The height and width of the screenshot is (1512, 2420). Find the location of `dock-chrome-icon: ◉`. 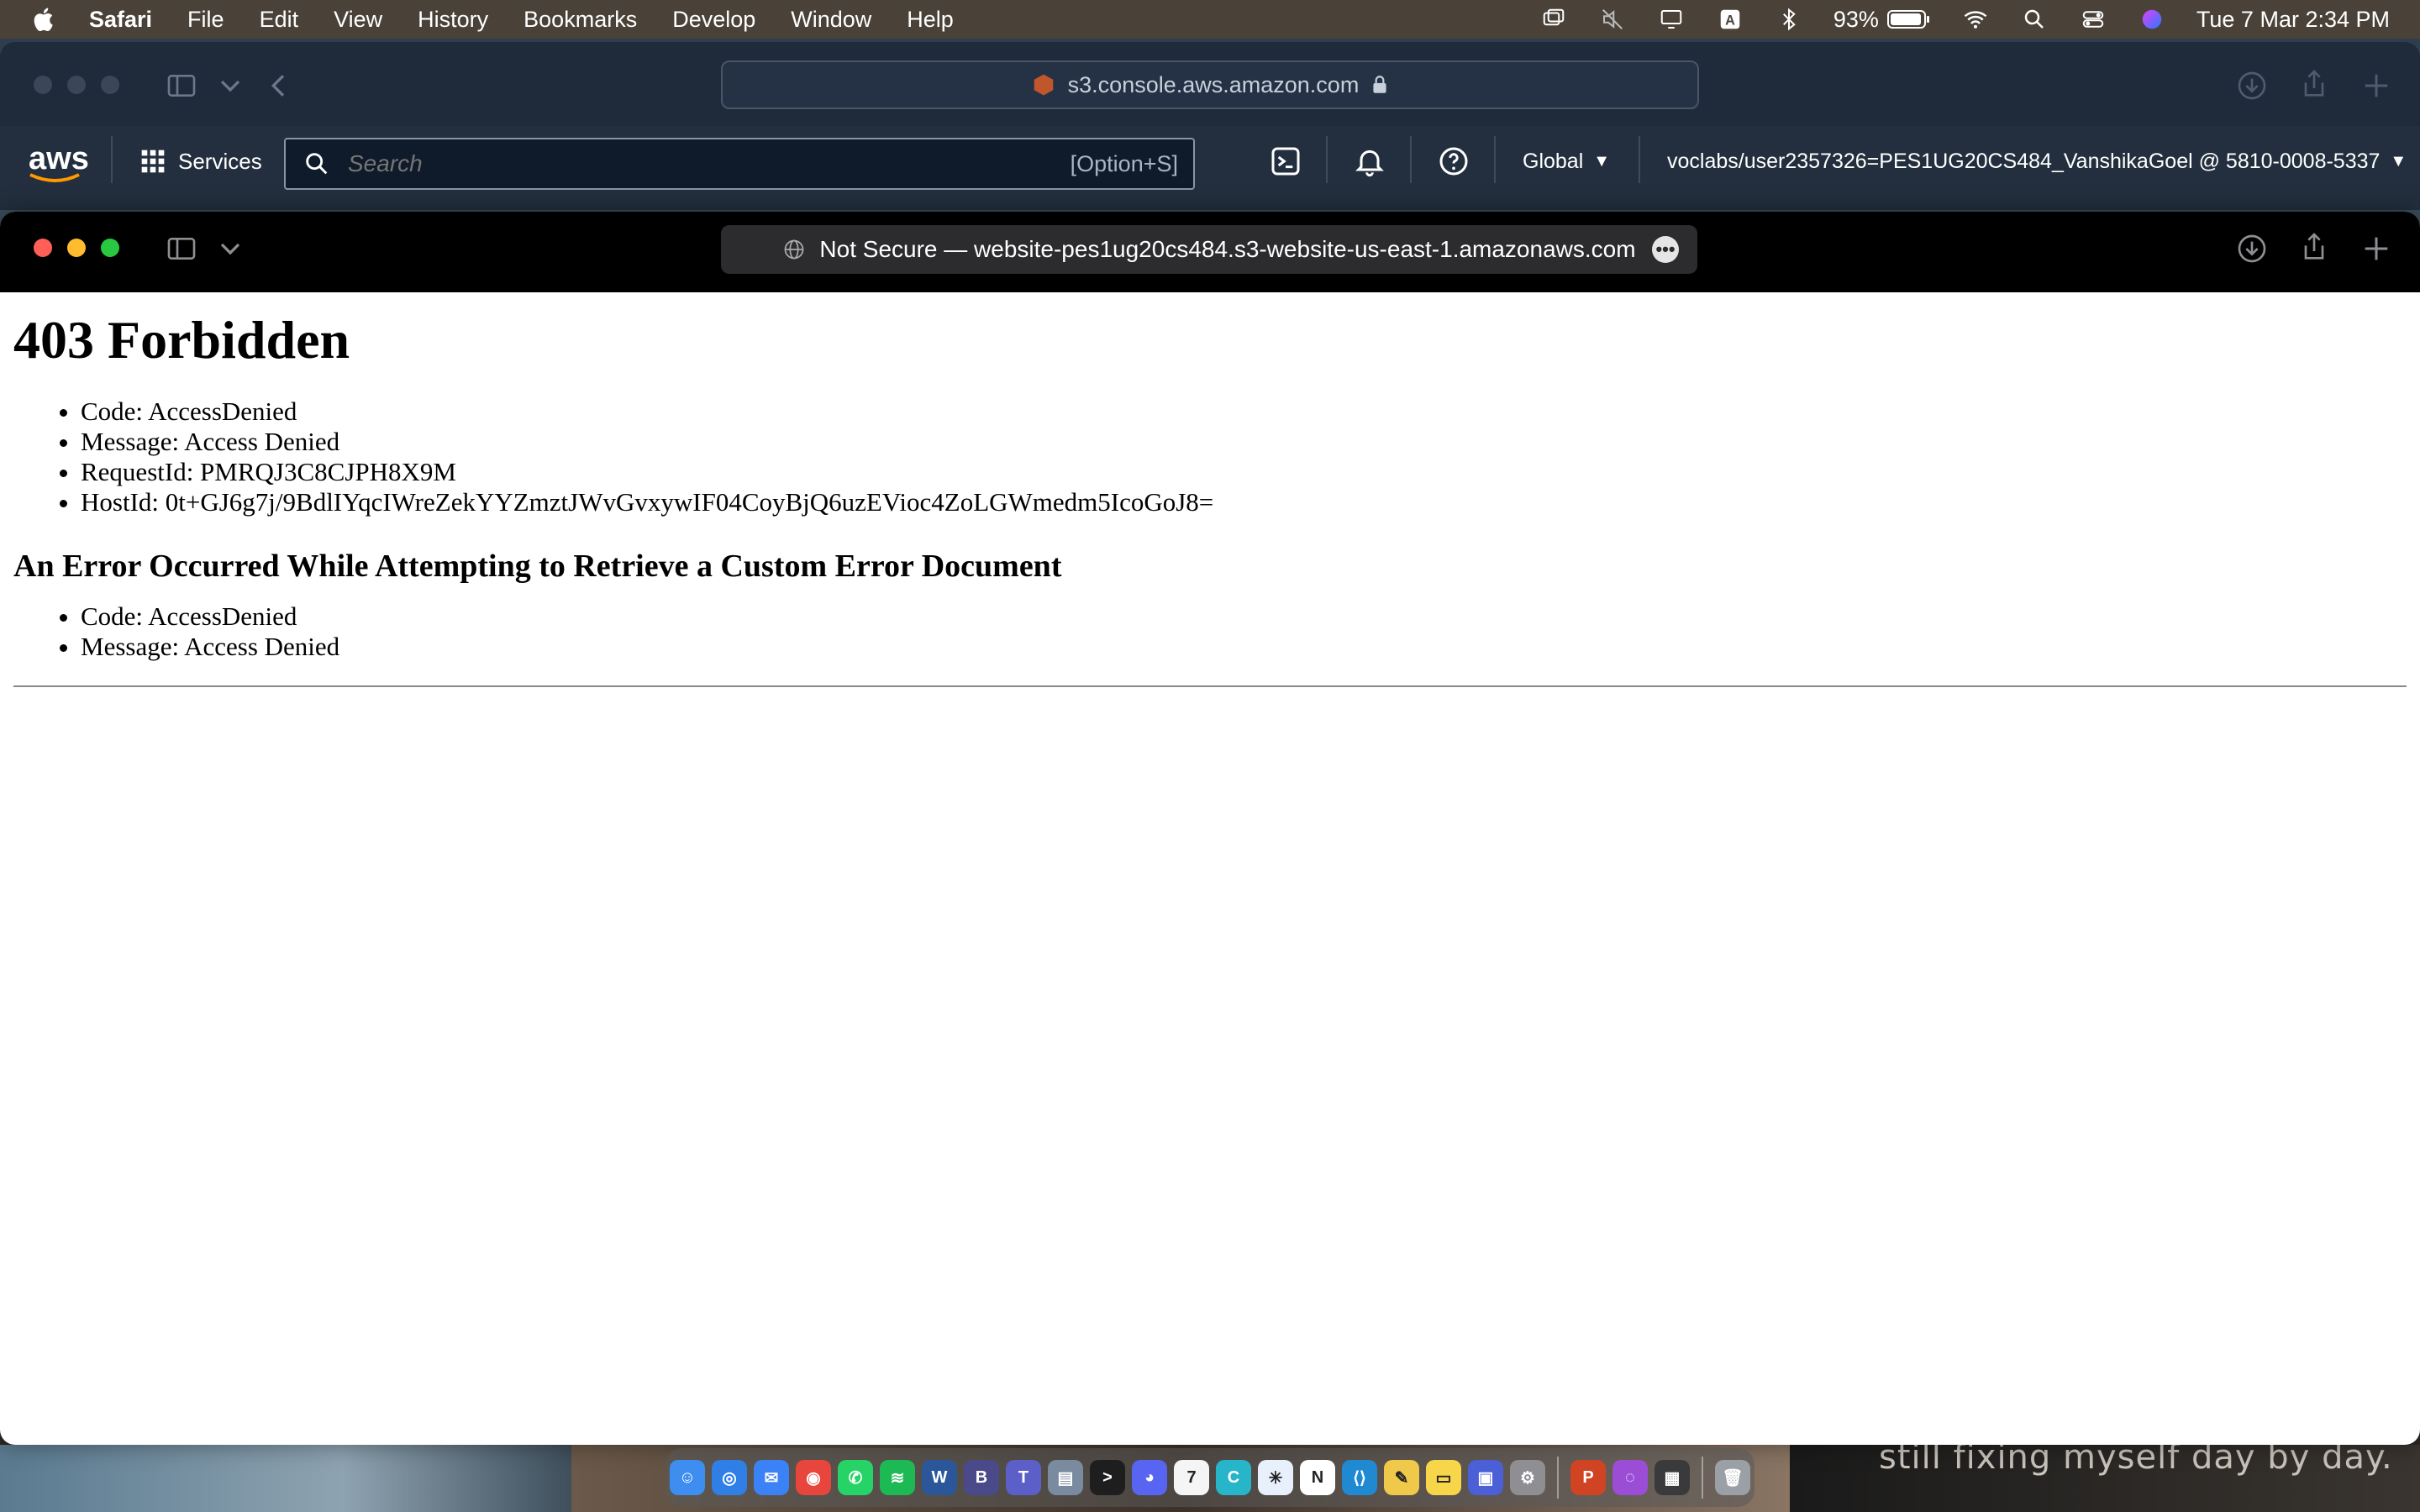

dock-chrome-icon: ◉ is located at coordinates (813, 1477).